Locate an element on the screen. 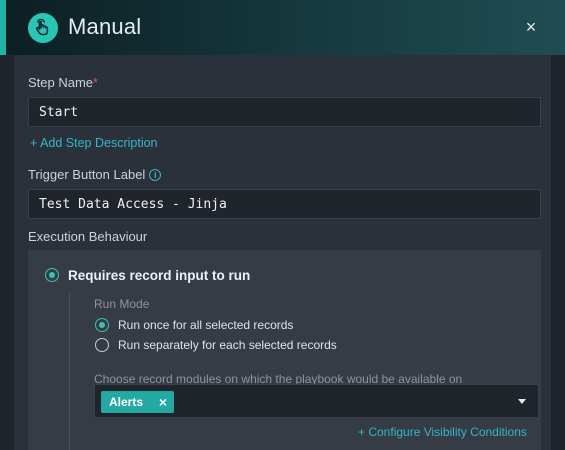 The width and height of the screenshot is (565, 450). info-icon: i is located at coordinates (155, 175).